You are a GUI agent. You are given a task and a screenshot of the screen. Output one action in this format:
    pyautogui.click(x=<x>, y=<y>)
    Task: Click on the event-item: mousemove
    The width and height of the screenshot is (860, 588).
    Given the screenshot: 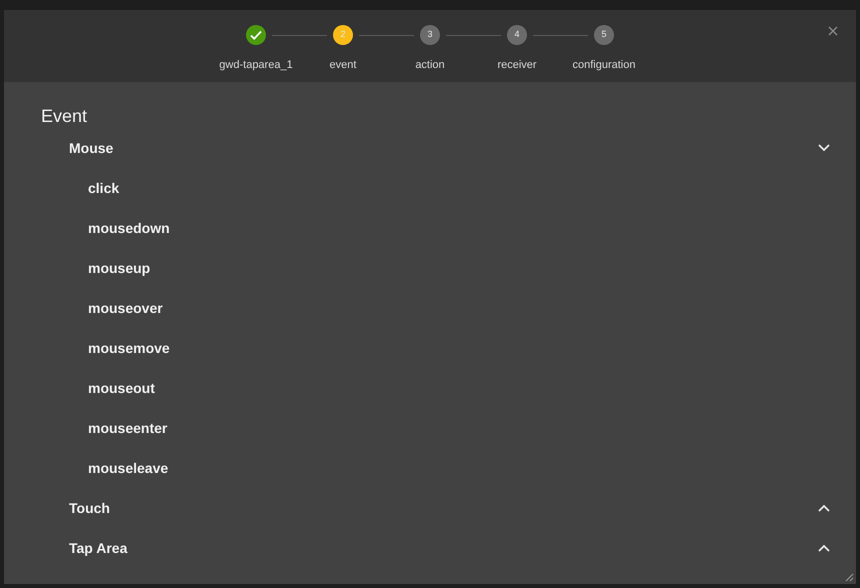 What is the action you would take?
    pyautogui.click(x=129, y=348)
    